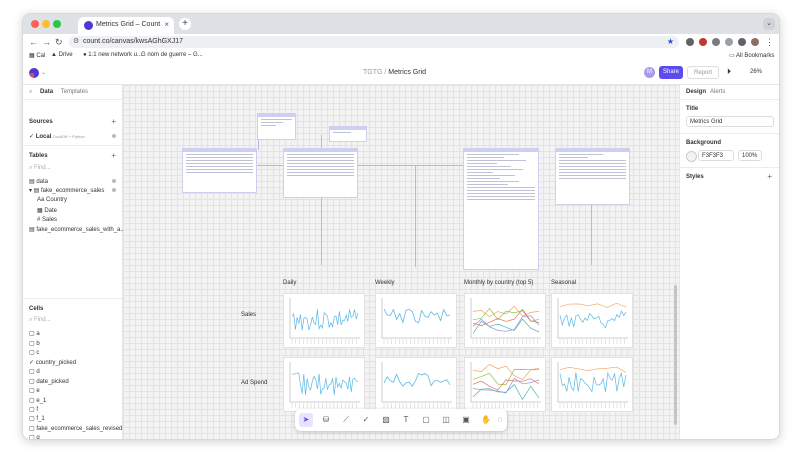 The height and width of the screenshot is (467, 800). What do you see at coordinates (34, 390) in the screenshot?
I see `cell-item: ▢ e` at bounding box center [34, 390].